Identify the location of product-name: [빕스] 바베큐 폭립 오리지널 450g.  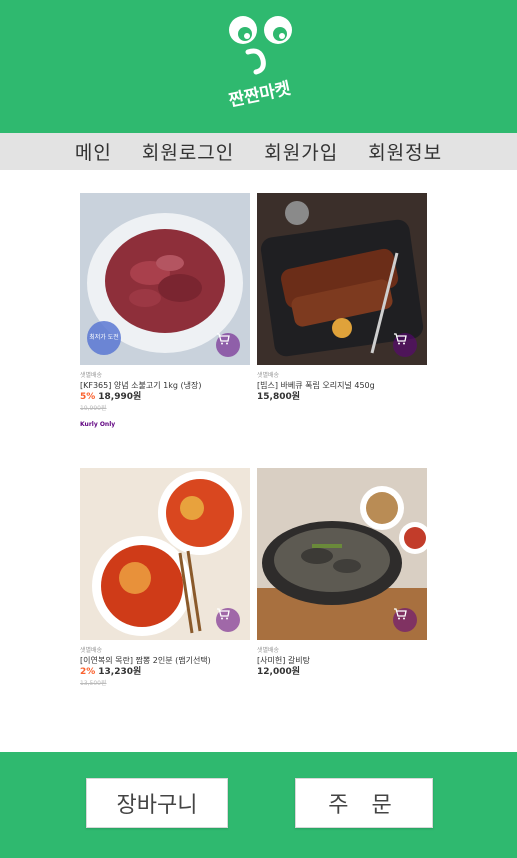
(338, 385).